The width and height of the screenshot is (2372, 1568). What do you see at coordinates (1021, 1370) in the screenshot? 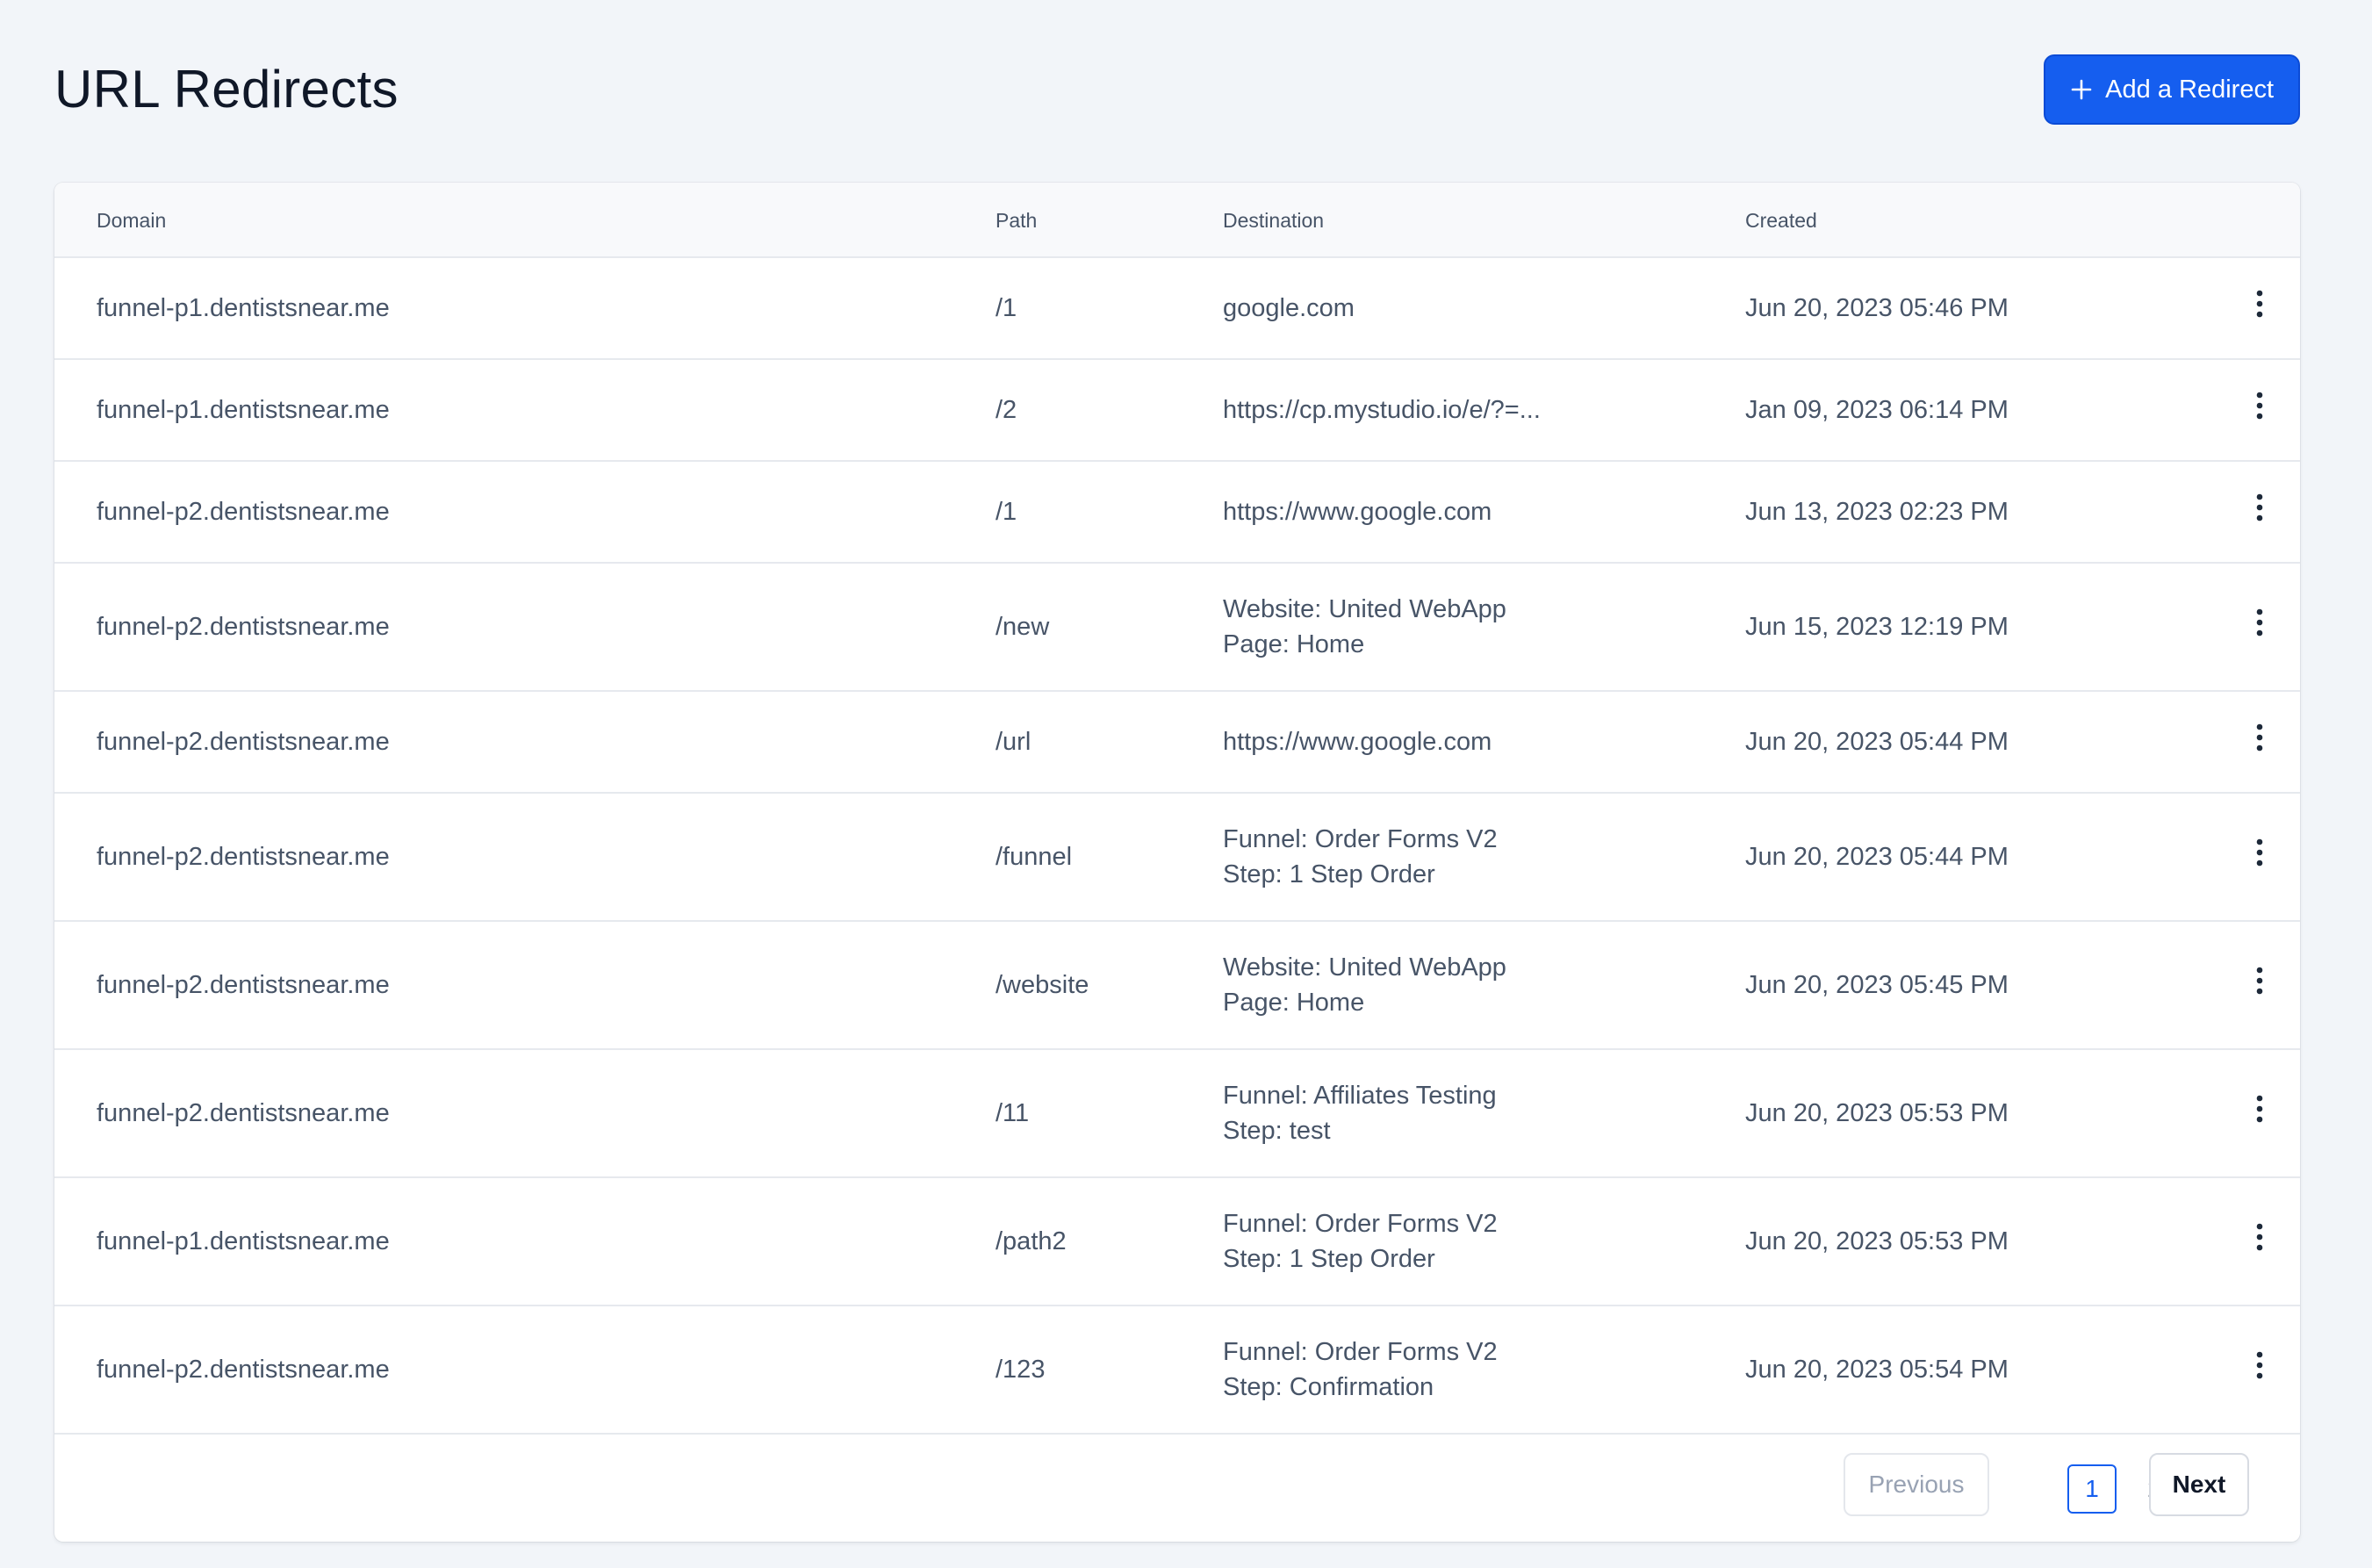
I see `path-cell: /123` at bounding box center [1021, 1370].